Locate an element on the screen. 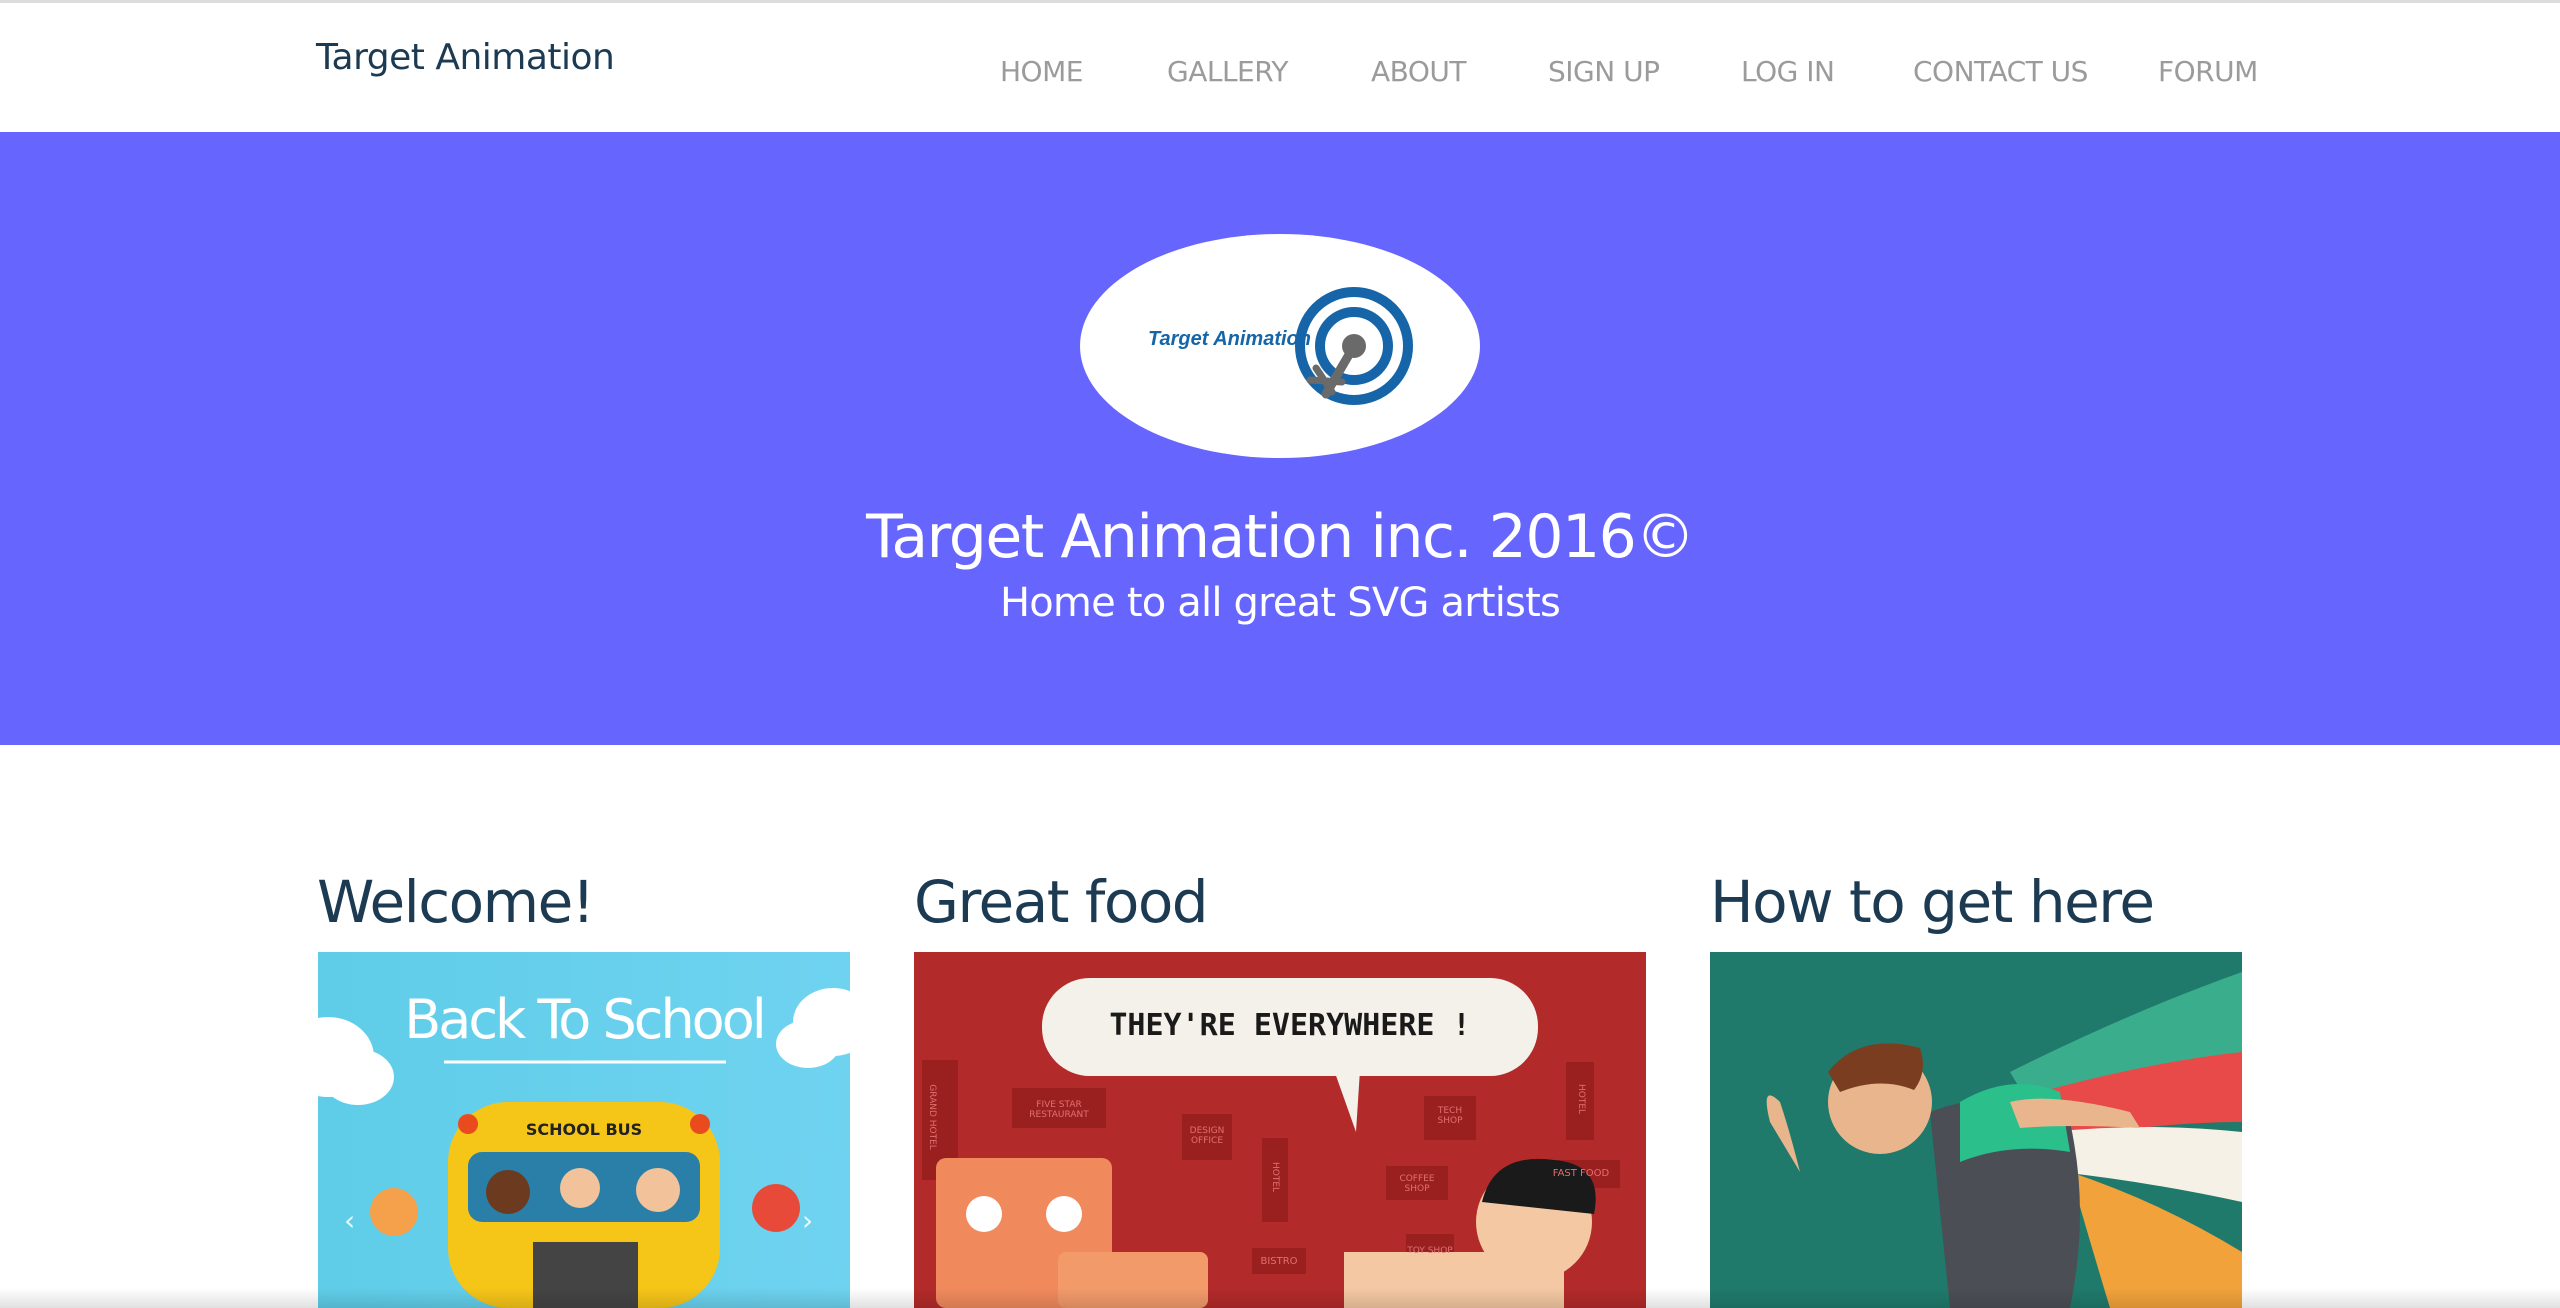 The width and height of the screenshot is (2560, 1308). card-image-back-to-school: Back To School SCHOOL BUS ‹ › is located at coordinates (584, 1130).